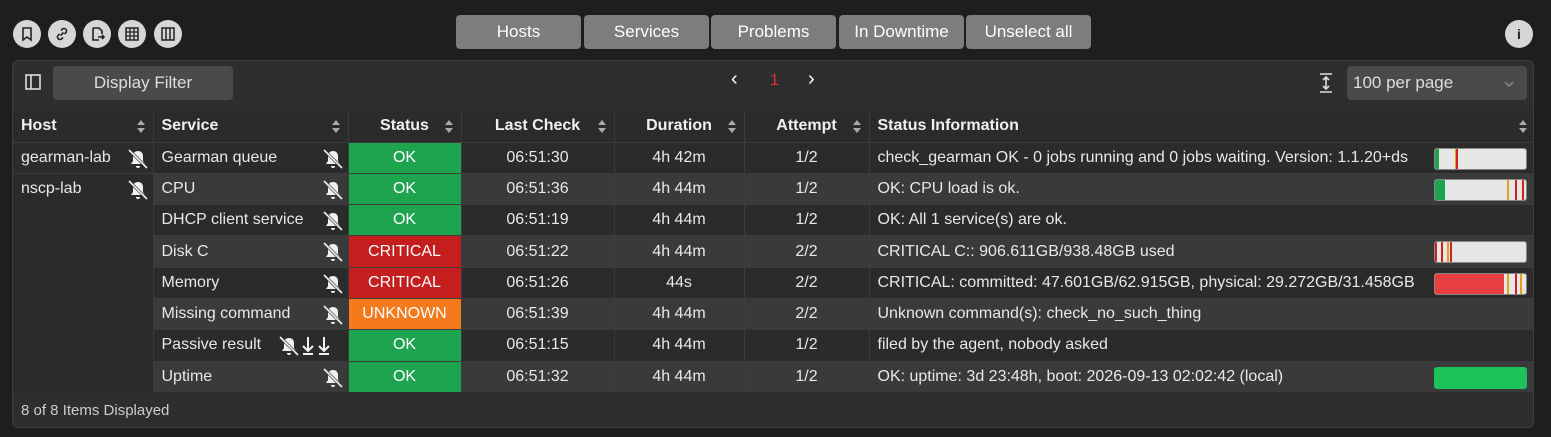 Image resolution: width=1551 pixels, height=437 pixels. What do you see at coordinates (251, 188) in the screenshot?
I see `service-cell: CPU` at bounding box center [251, 188].